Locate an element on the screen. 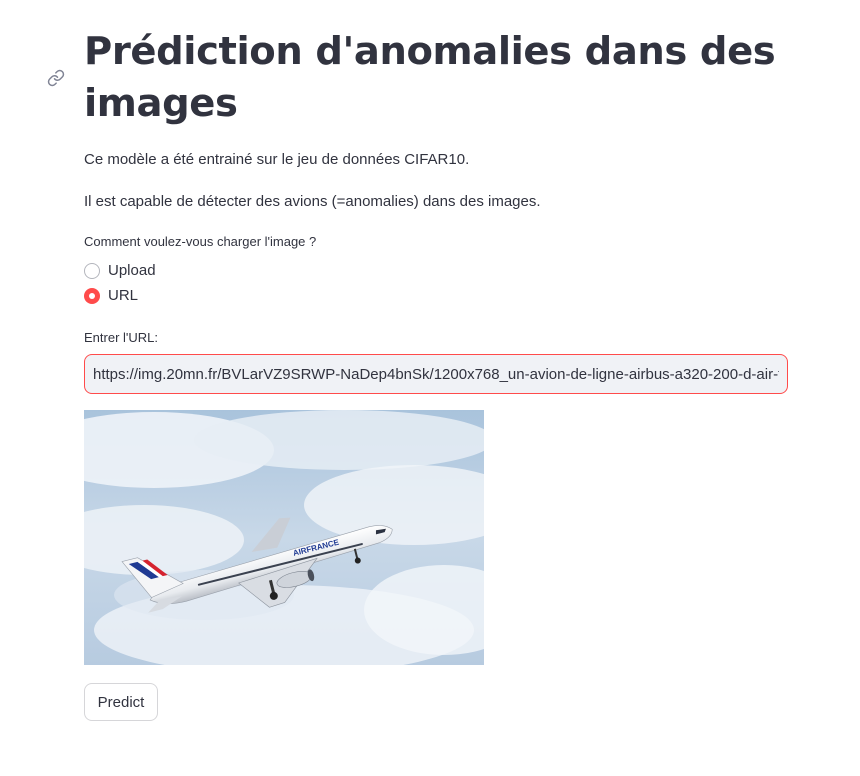 Image resolution: width=860 pixels, height=776 pixels. anchor-link-icon is located at coordinates (56, 78).